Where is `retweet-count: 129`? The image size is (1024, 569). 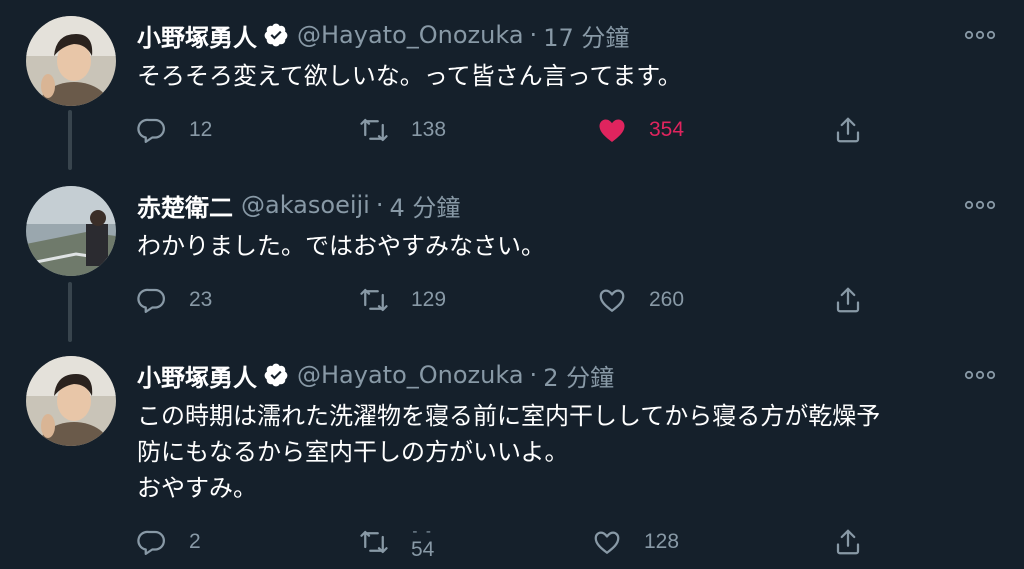 retweet-count: 129 is located at coordinates (429, 299).